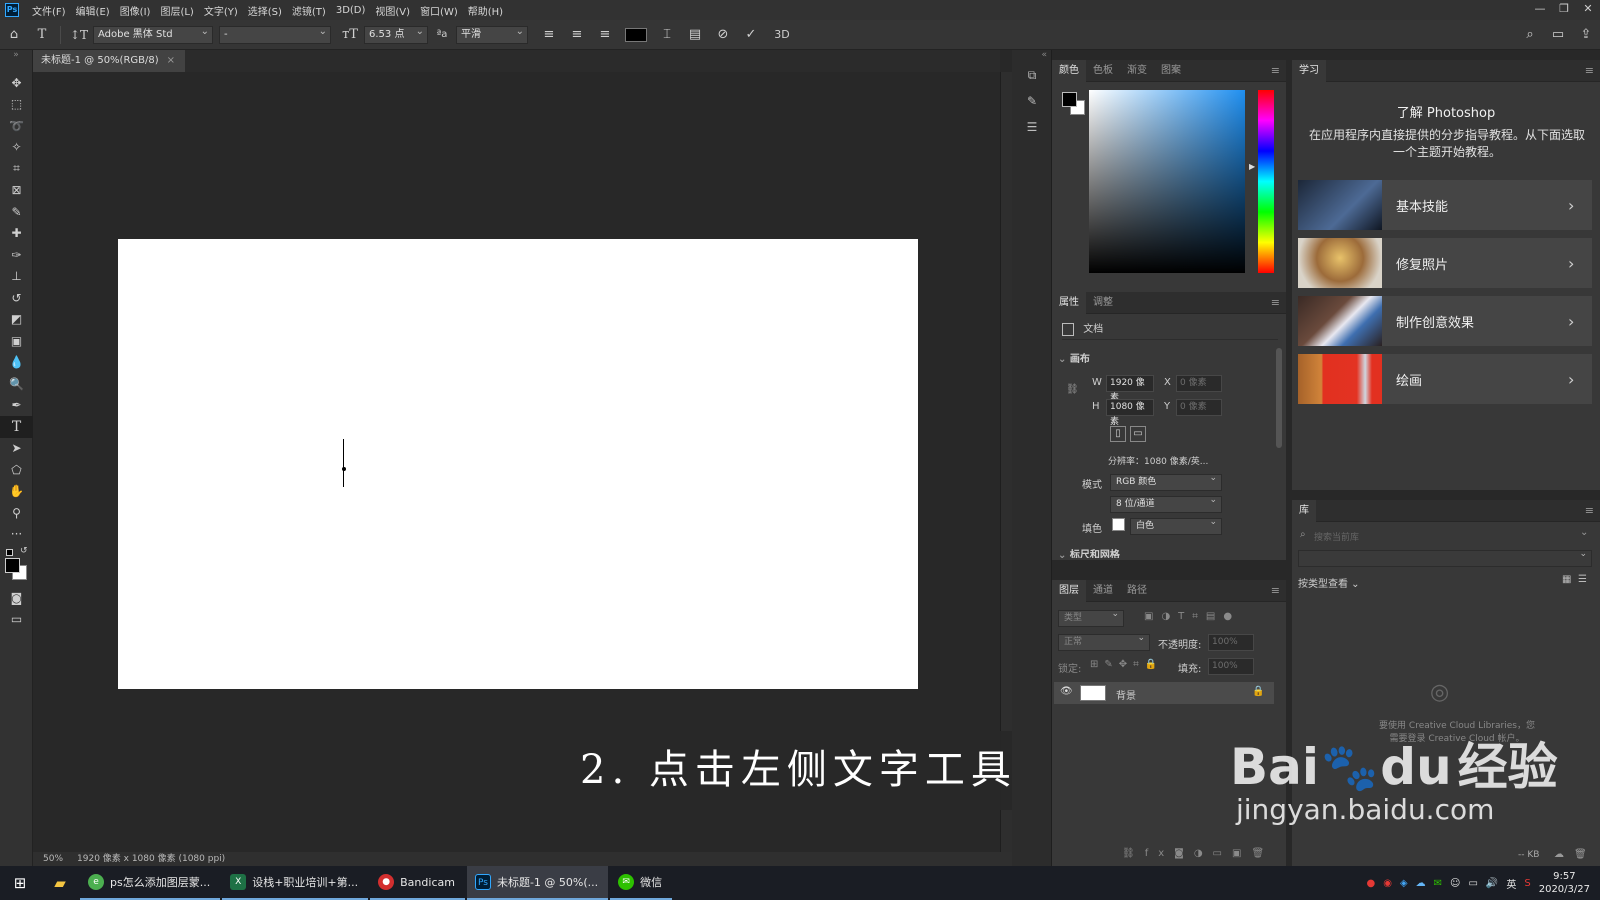 The height and width of the screenshot is (900, 1600). What do you see at coordinates (93, 10) in the screenshot?
I see `menu-edit: 编辑(E)` at bounding box center [93, 10].